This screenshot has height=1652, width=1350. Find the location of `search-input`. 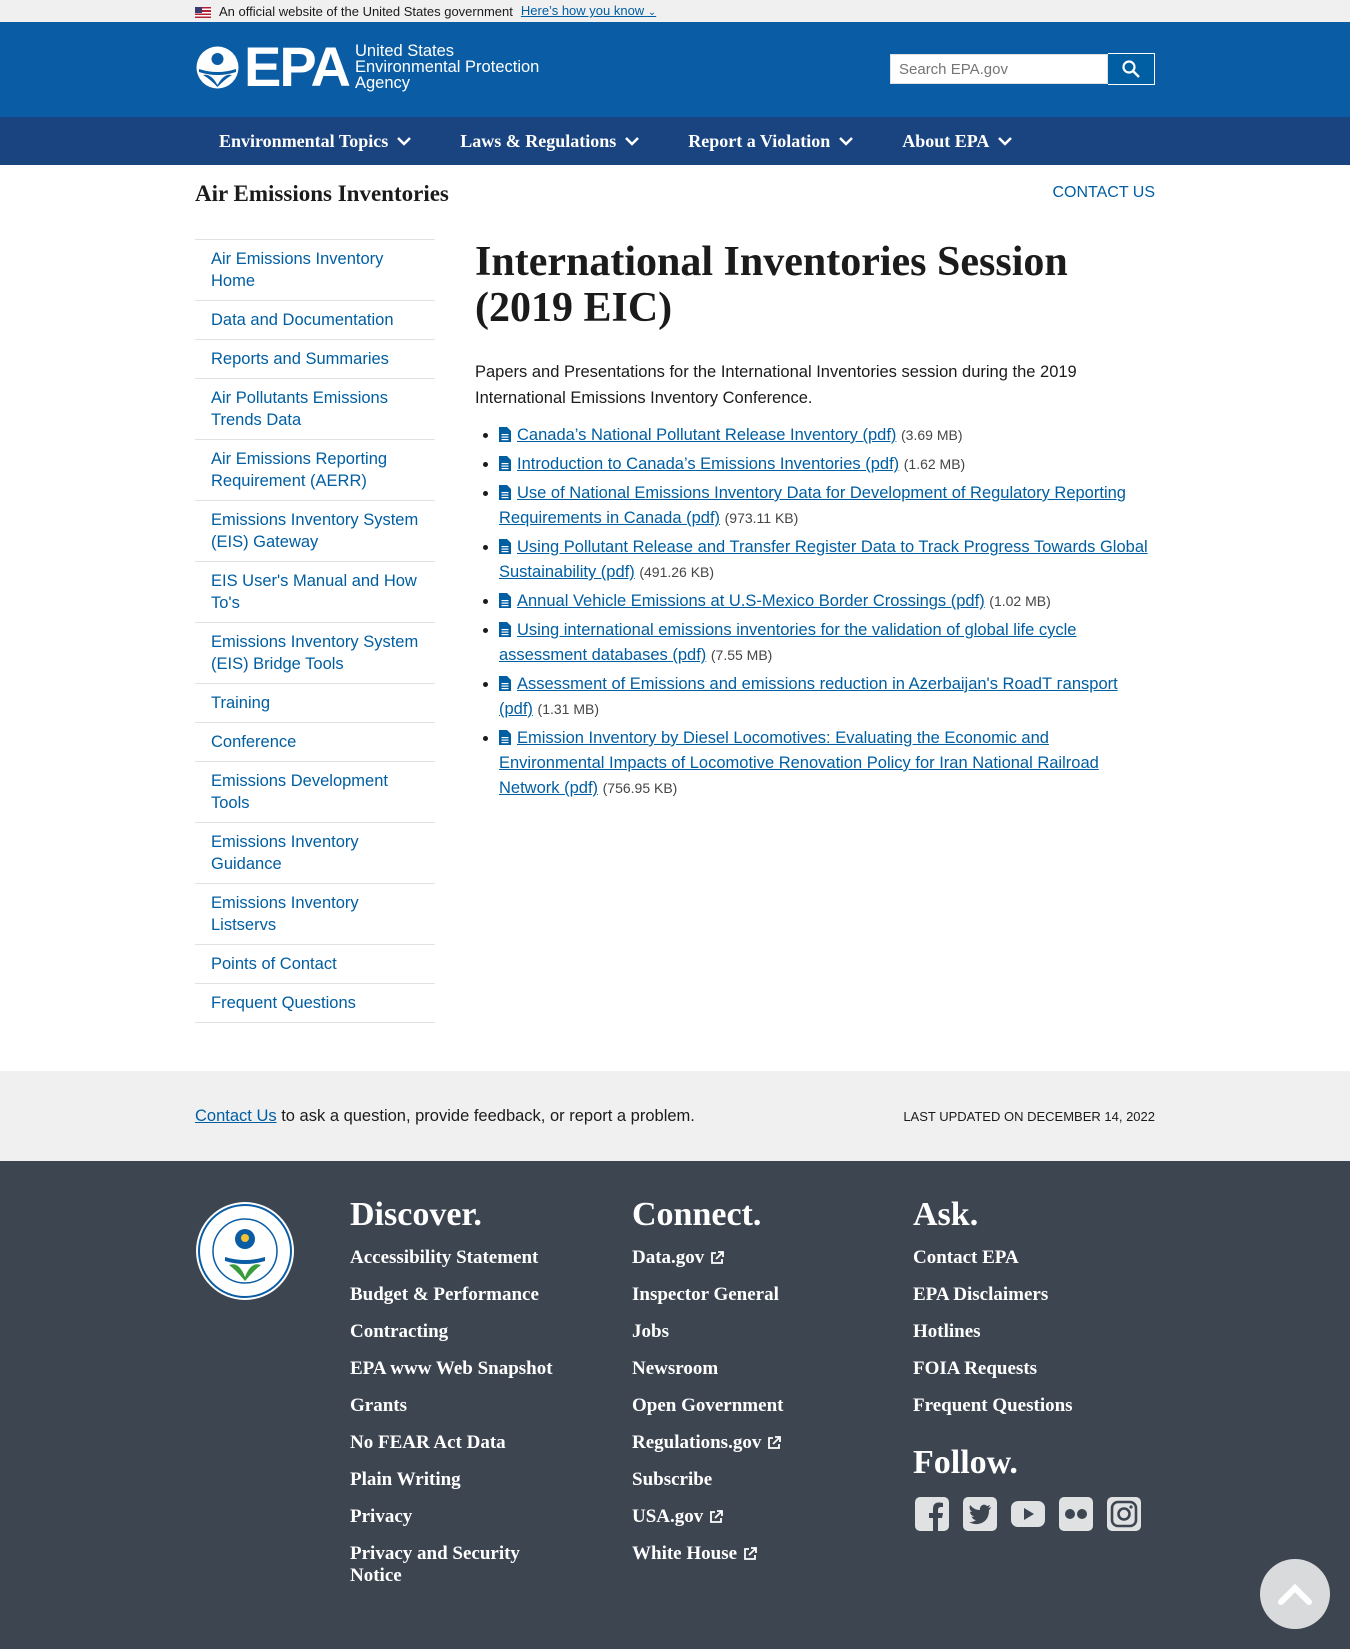

search-input is located at coordinates (999, 69).